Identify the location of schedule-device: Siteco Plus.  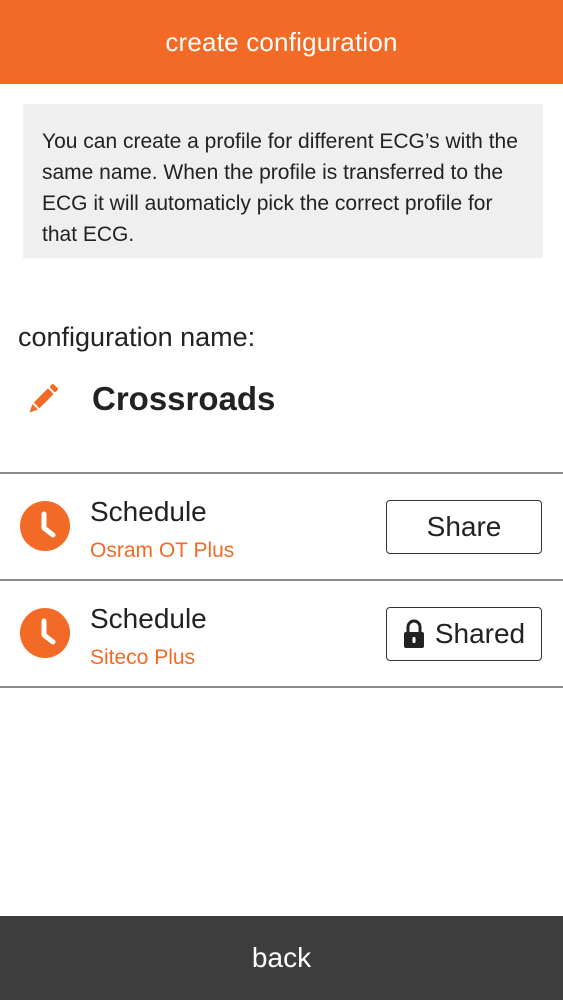
(143, 657).